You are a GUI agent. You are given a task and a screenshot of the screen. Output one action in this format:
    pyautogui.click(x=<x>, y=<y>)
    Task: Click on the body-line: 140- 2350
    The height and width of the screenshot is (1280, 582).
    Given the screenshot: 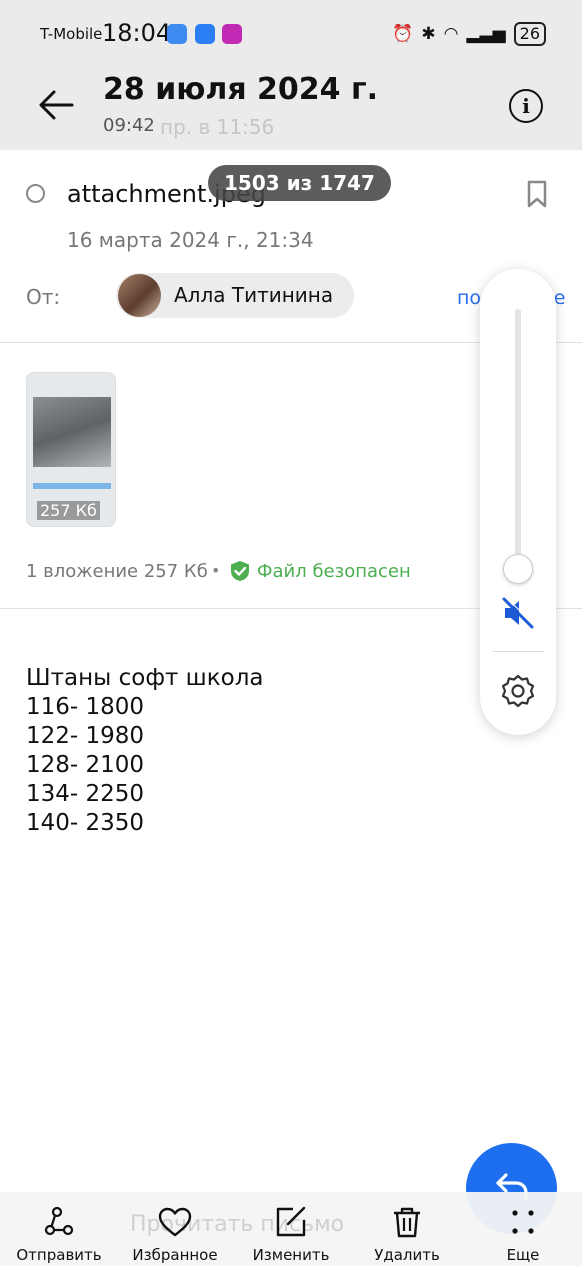 What is the action you would take?
    pyautogui.click(x=85, y=823)
    